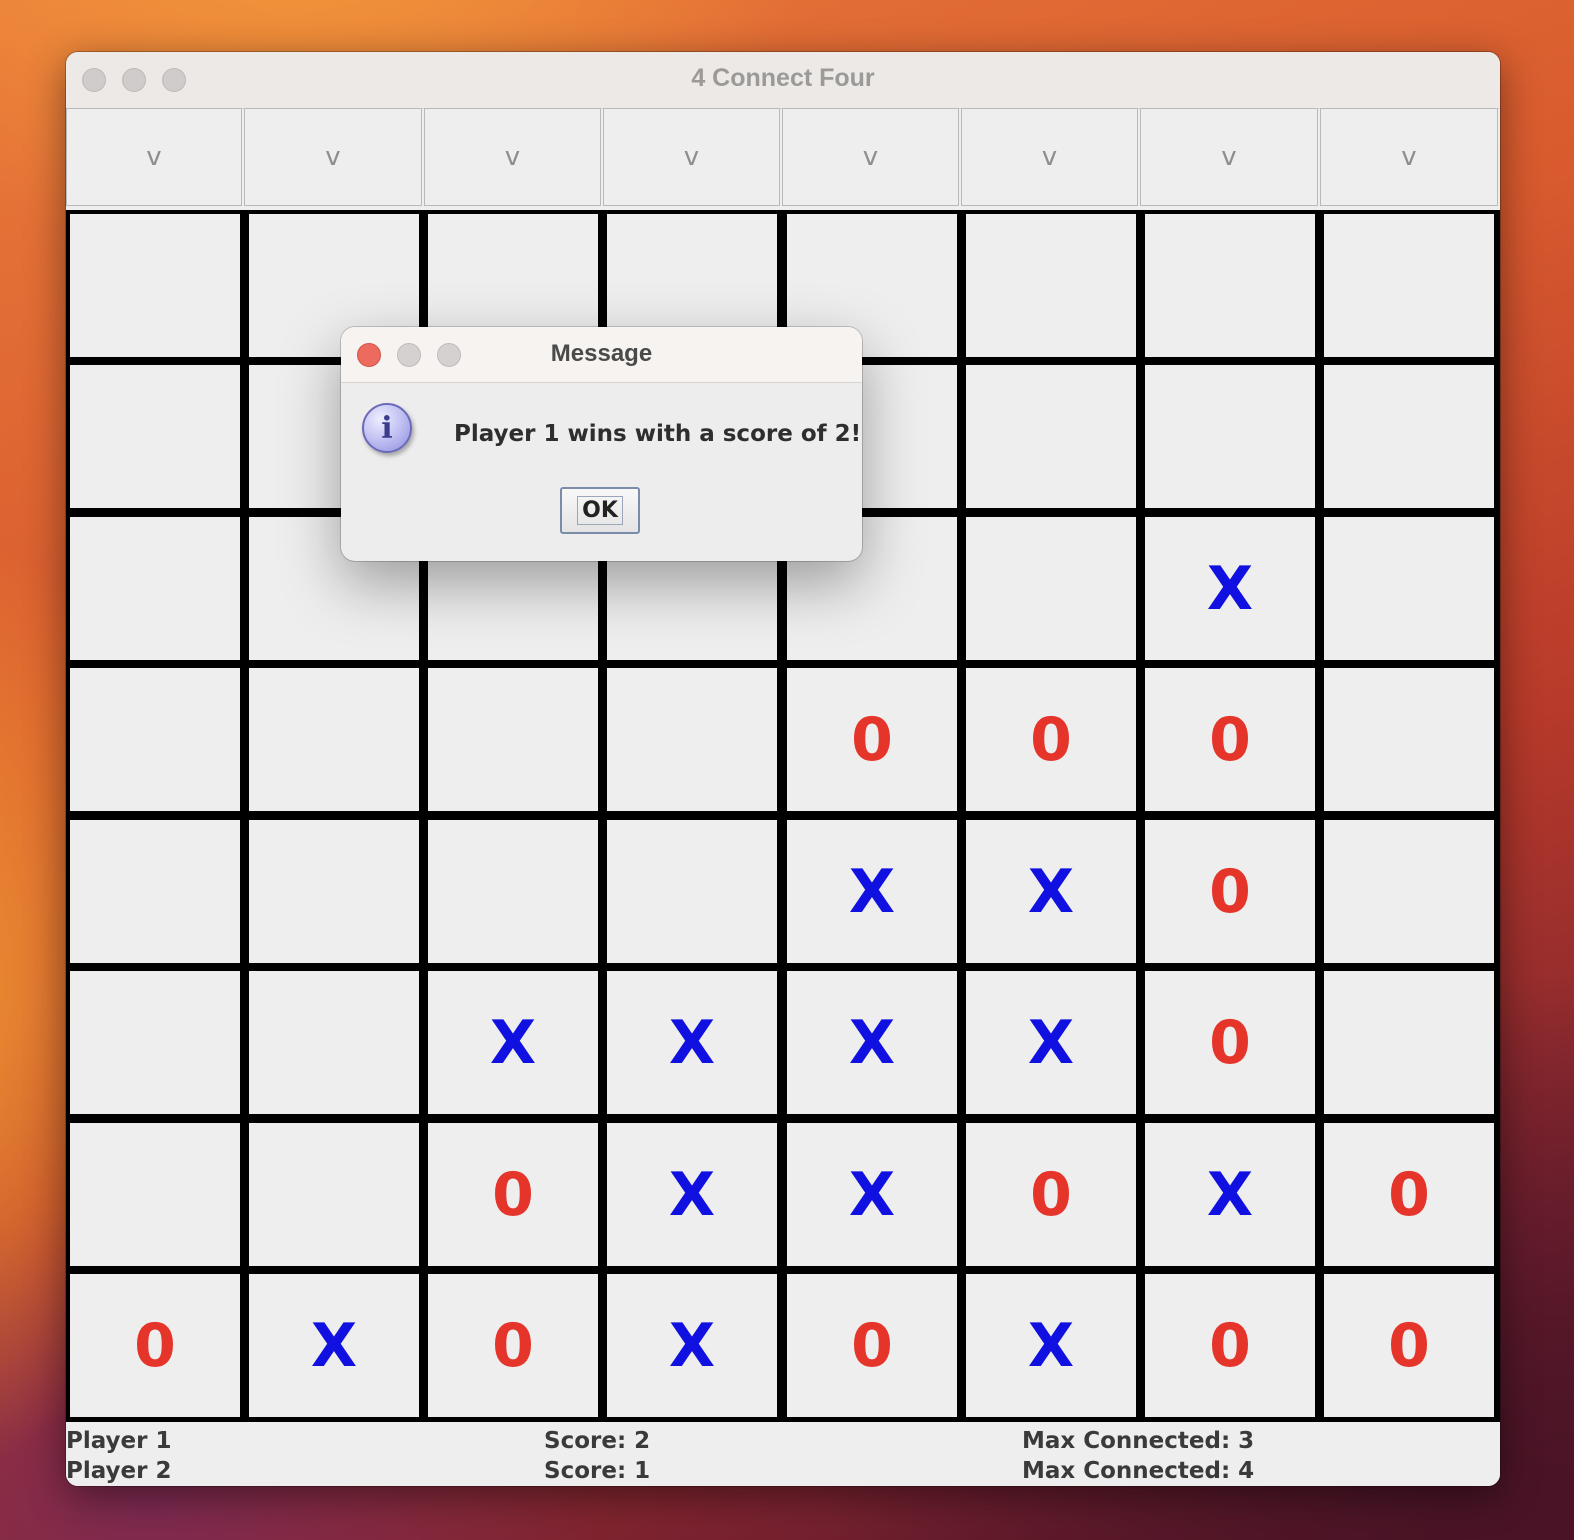 This screenshot has width=1574, height=1540. I want to click on window-title: 4 Connect Four, so click(783, 78).